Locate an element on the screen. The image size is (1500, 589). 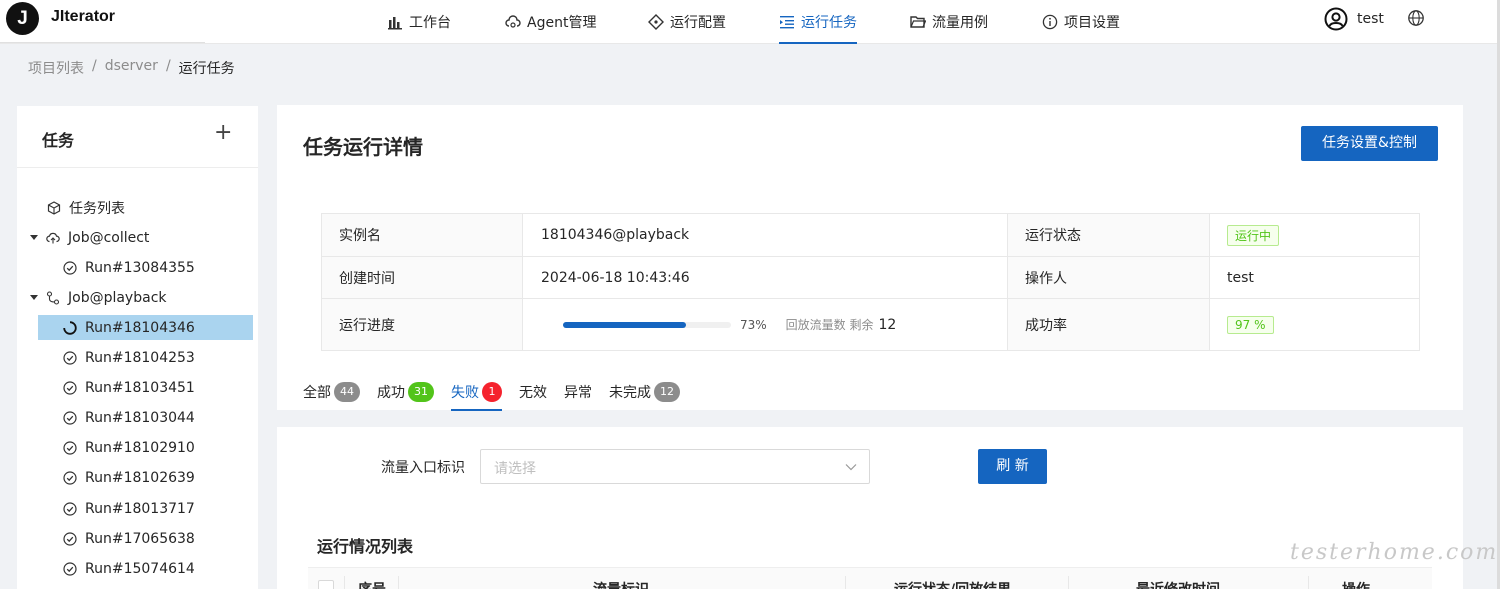
tree-run-item: Run#15074614 is located at coordinates (129, 568).